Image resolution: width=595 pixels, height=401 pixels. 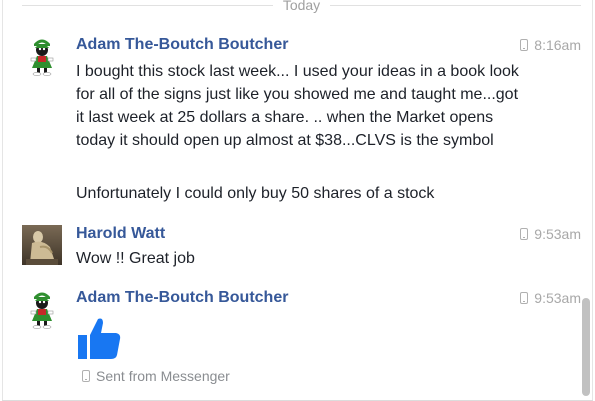 I want to click on date-divider: Today, so click(x=302, y=6).